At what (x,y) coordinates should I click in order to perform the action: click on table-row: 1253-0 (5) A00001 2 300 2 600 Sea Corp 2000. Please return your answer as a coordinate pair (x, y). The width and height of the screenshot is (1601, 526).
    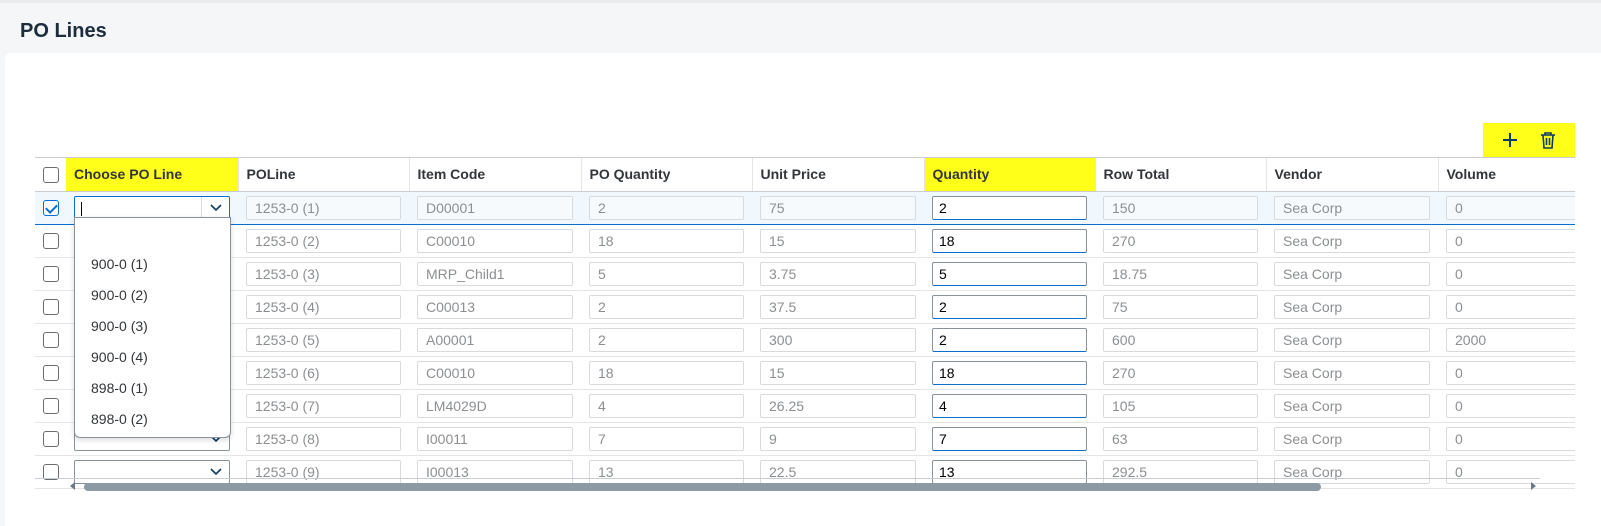
    Looking at the image, I should click on (805, 340).